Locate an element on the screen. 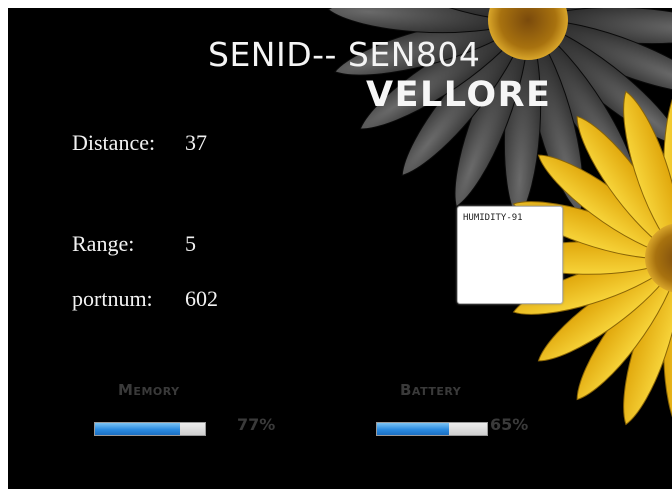 This screenshot has width=672, height=497. sensor-id-title: SENID-- SEN804 is located at coordinates (344, 54).